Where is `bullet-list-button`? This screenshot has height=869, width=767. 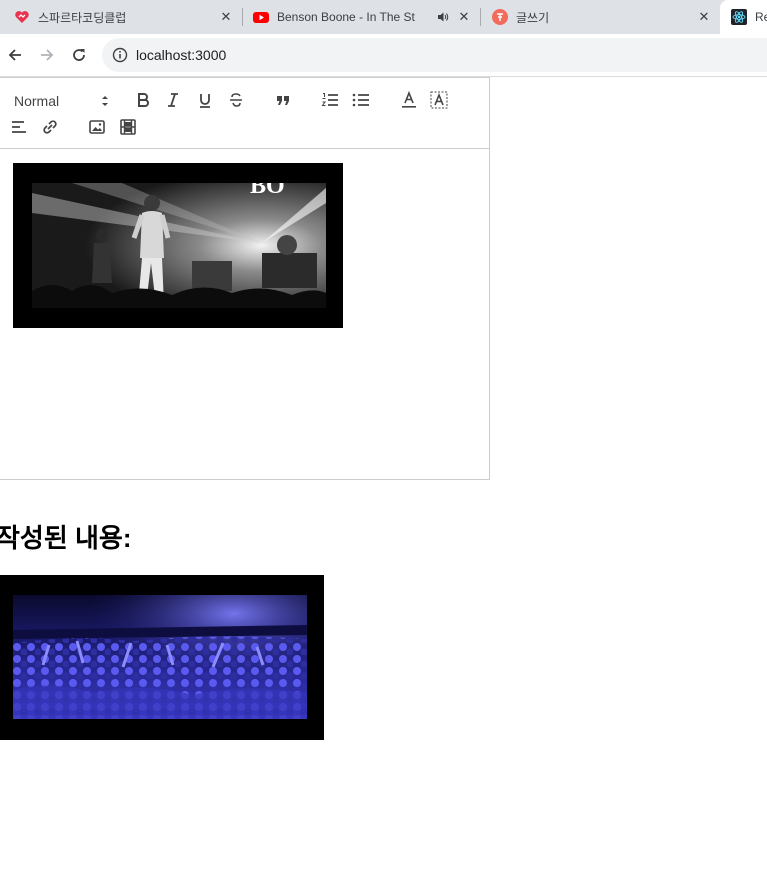 bullet-list-button is located at coordinates (361, 100).